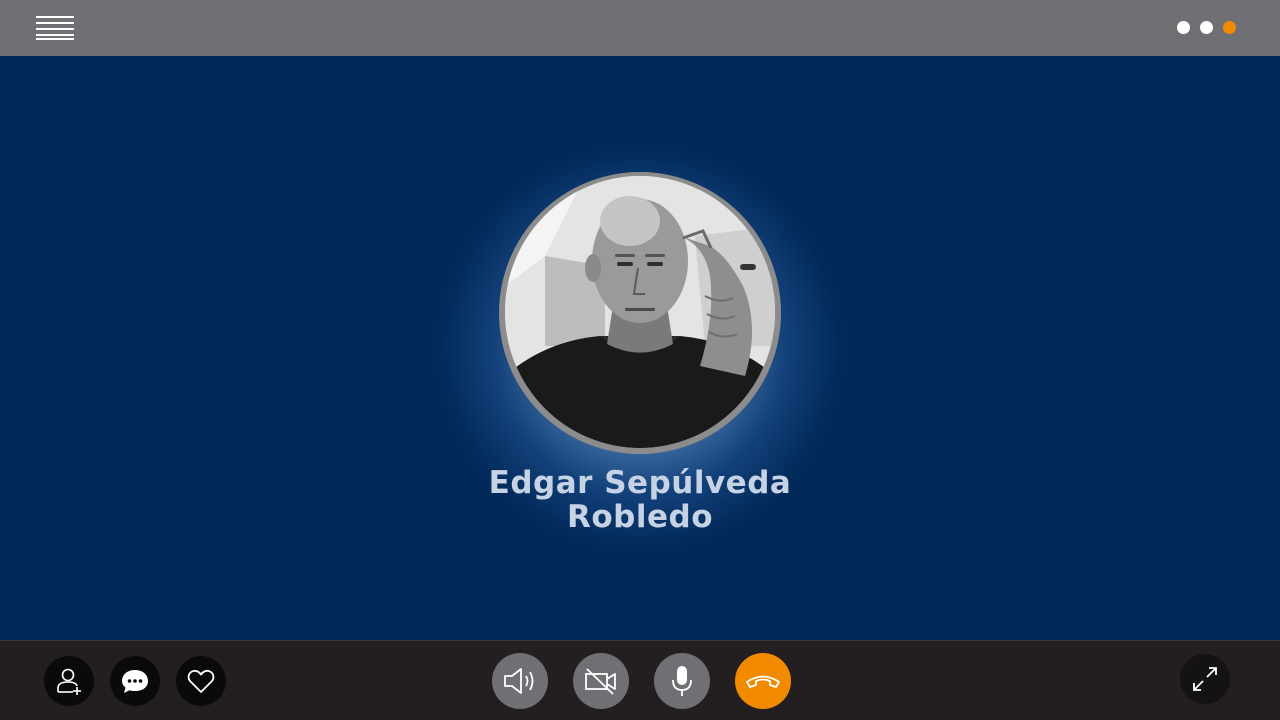  I want to click on favorite-button, so click(201, 681).